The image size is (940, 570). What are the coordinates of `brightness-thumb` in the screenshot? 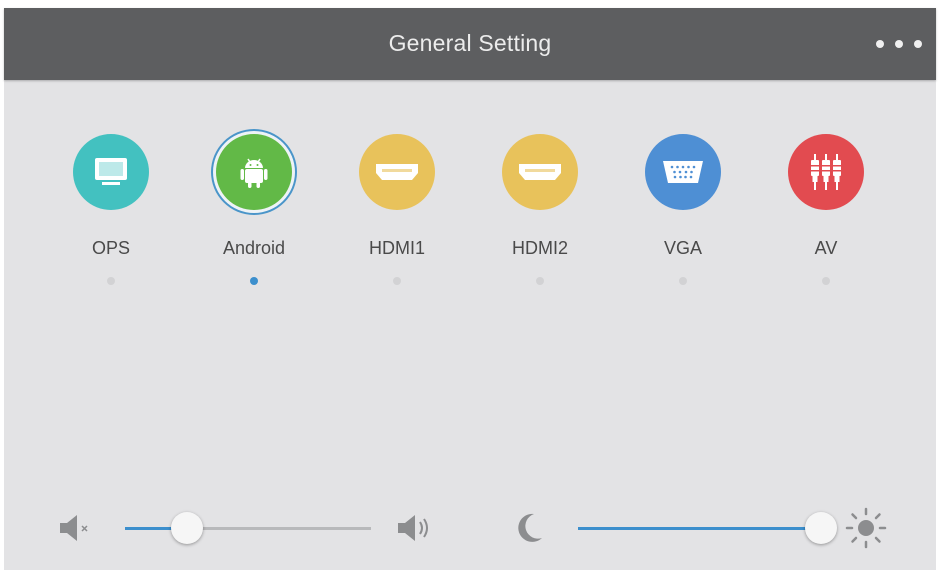 It's located at (821, 528).